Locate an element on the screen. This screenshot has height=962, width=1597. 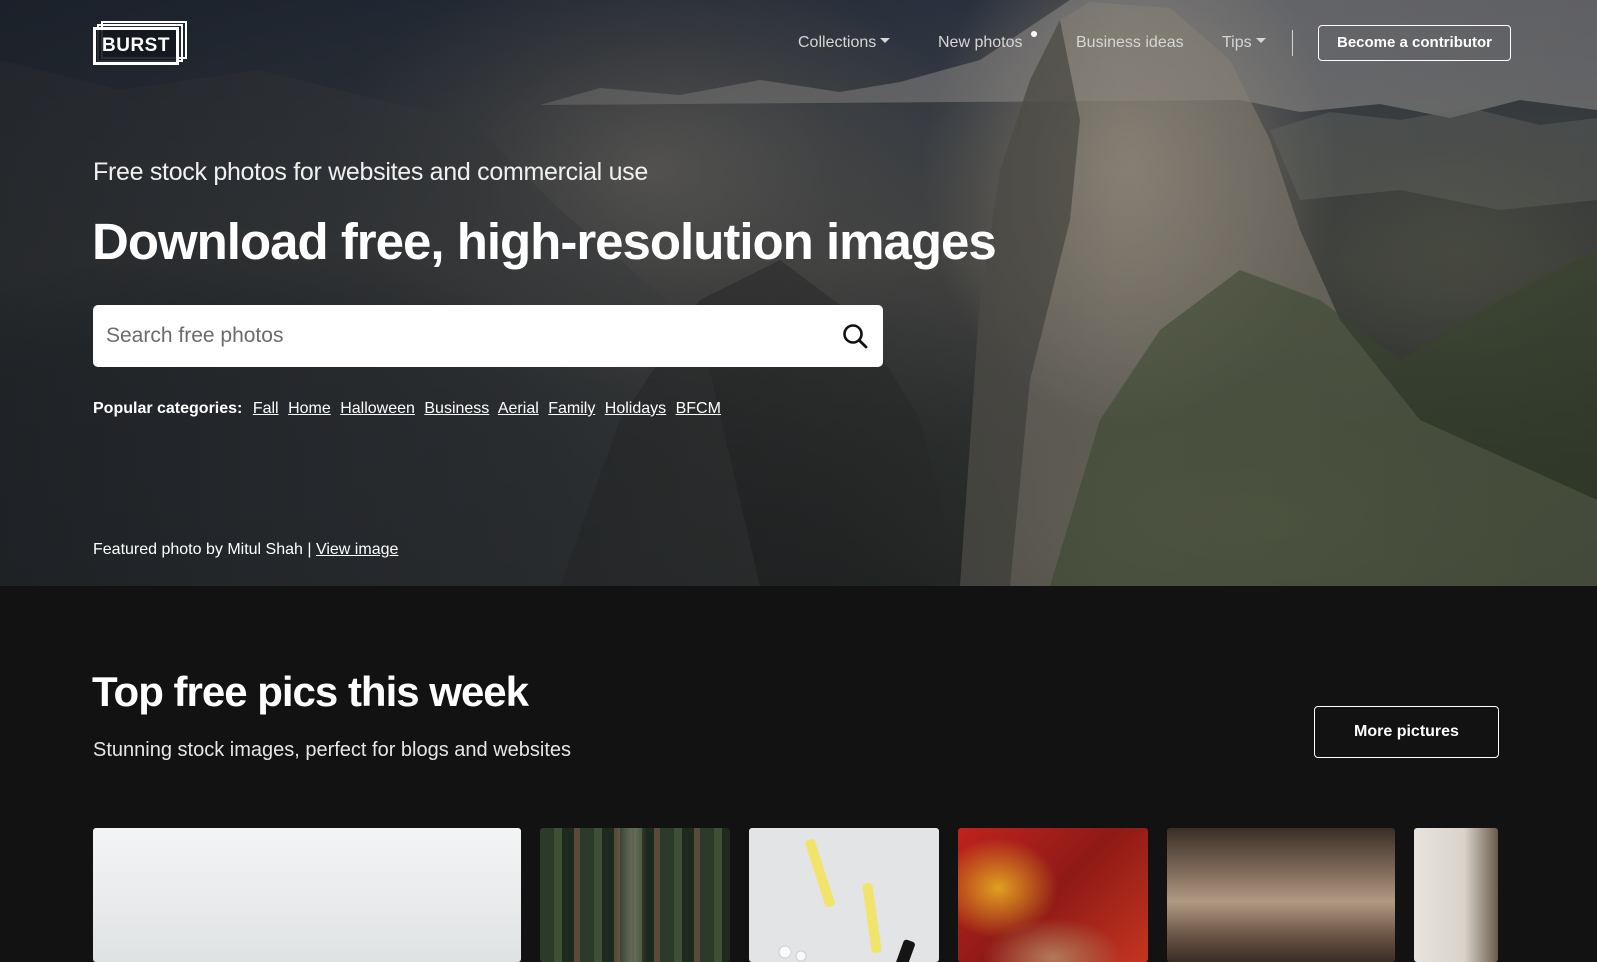
category-link-aerial: Aerial is located at coordinates (518, 408).